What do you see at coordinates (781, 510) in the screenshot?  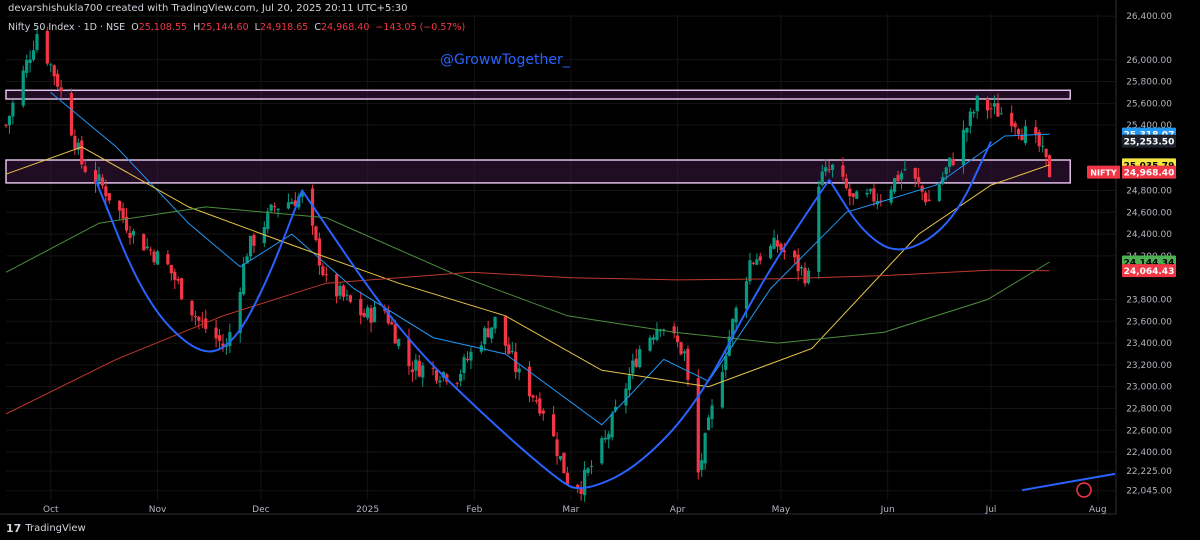 I see `time-tick-label: May` at bounding box center [781, 510].